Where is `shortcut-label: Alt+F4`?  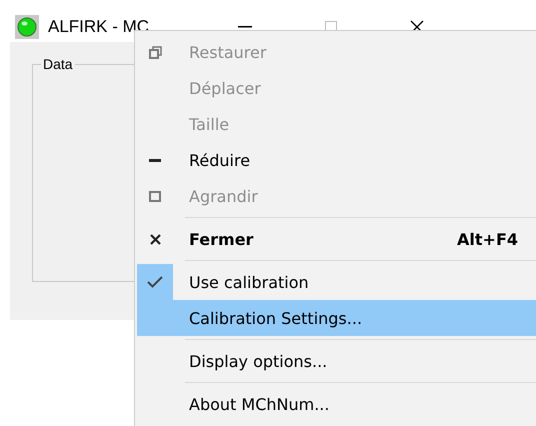
shortcut-label: Alt+F4 is located at coordinates (487, 239).